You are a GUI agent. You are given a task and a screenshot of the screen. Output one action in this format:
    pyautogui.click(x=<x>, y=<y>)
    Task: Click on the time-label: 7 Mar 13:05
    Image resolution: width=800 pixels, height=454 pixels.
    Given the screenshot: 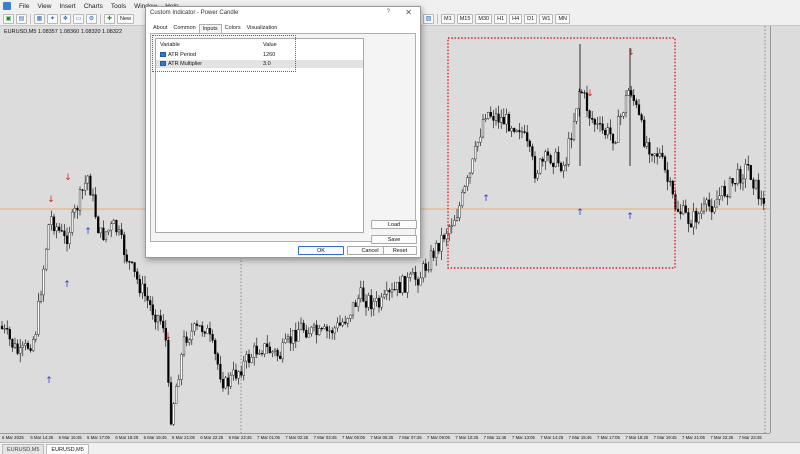 What is the action you would take?
    pyautogui.click(x=523, y=437)
    